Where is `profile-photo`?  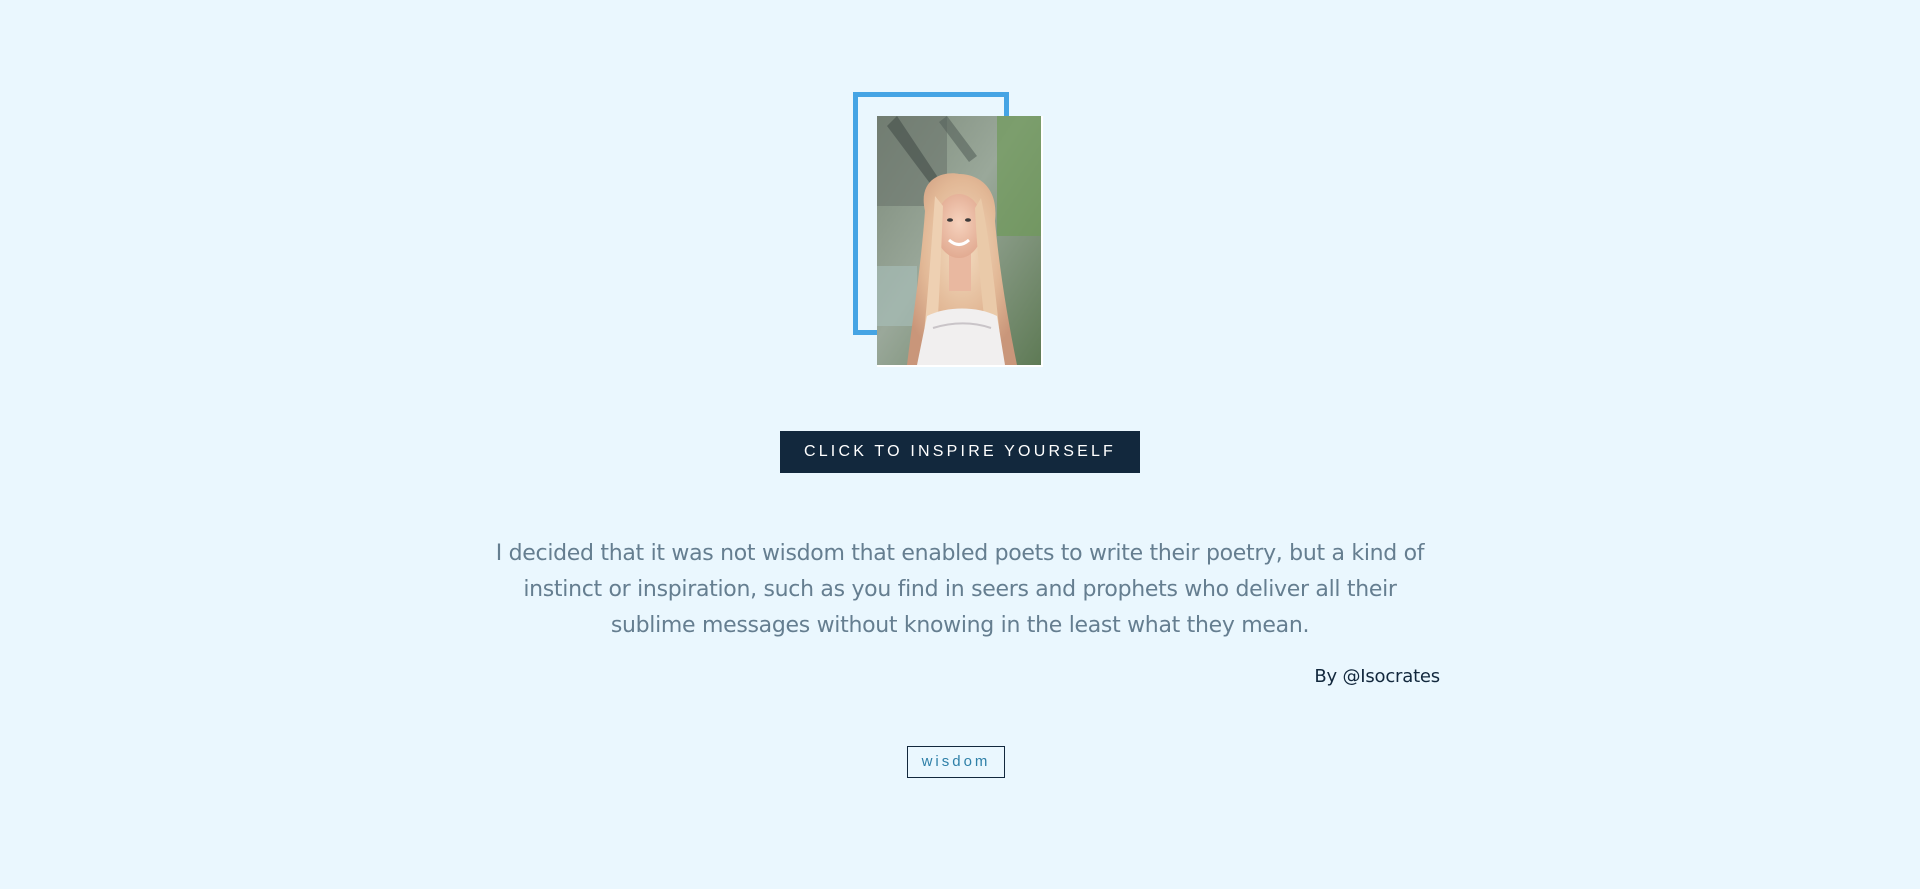
profile-photo is located at coordinates (960, 241).